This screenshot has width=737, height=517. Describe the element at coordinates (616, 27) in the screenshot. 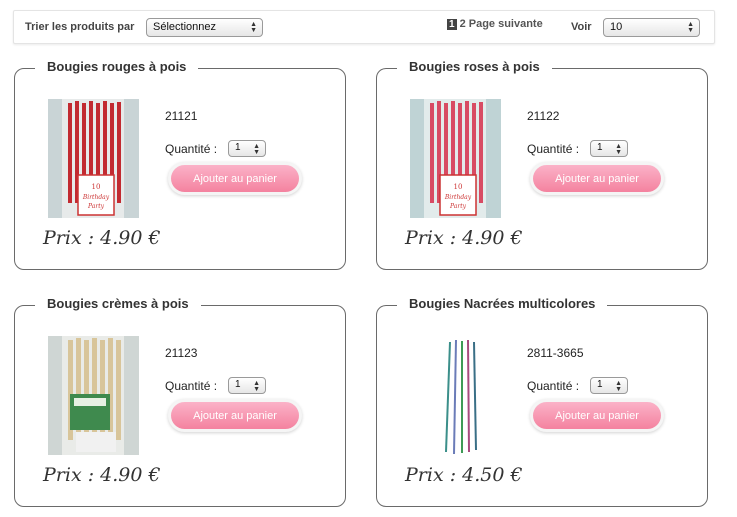

I see `per-page-value: 10` at that location.